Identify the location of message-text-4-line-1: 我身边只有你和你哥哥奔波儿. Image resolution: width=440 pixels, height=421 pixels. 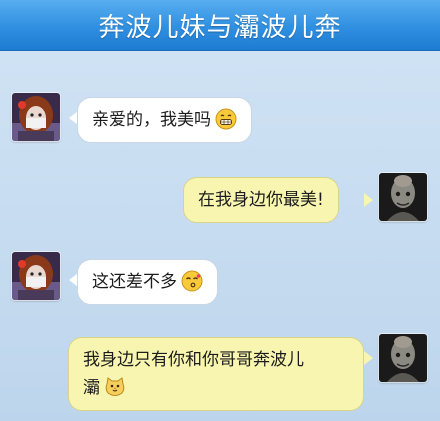
(193, 360).